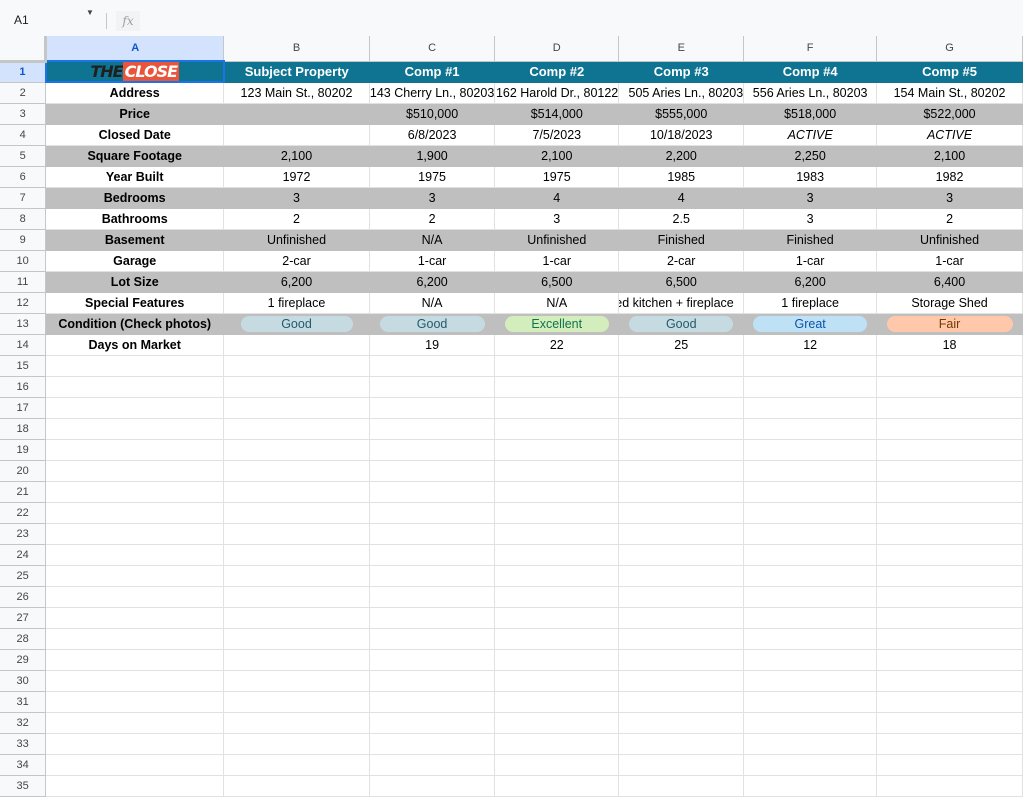 Image resolution: width=1023 pixels, height=797 pixels. I want to click on row-number: 33, so click(23, 744).